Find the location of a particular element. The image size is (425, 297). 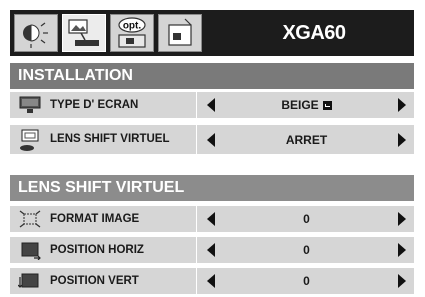

value-field: ARRET is located at coordinates (305, 140).